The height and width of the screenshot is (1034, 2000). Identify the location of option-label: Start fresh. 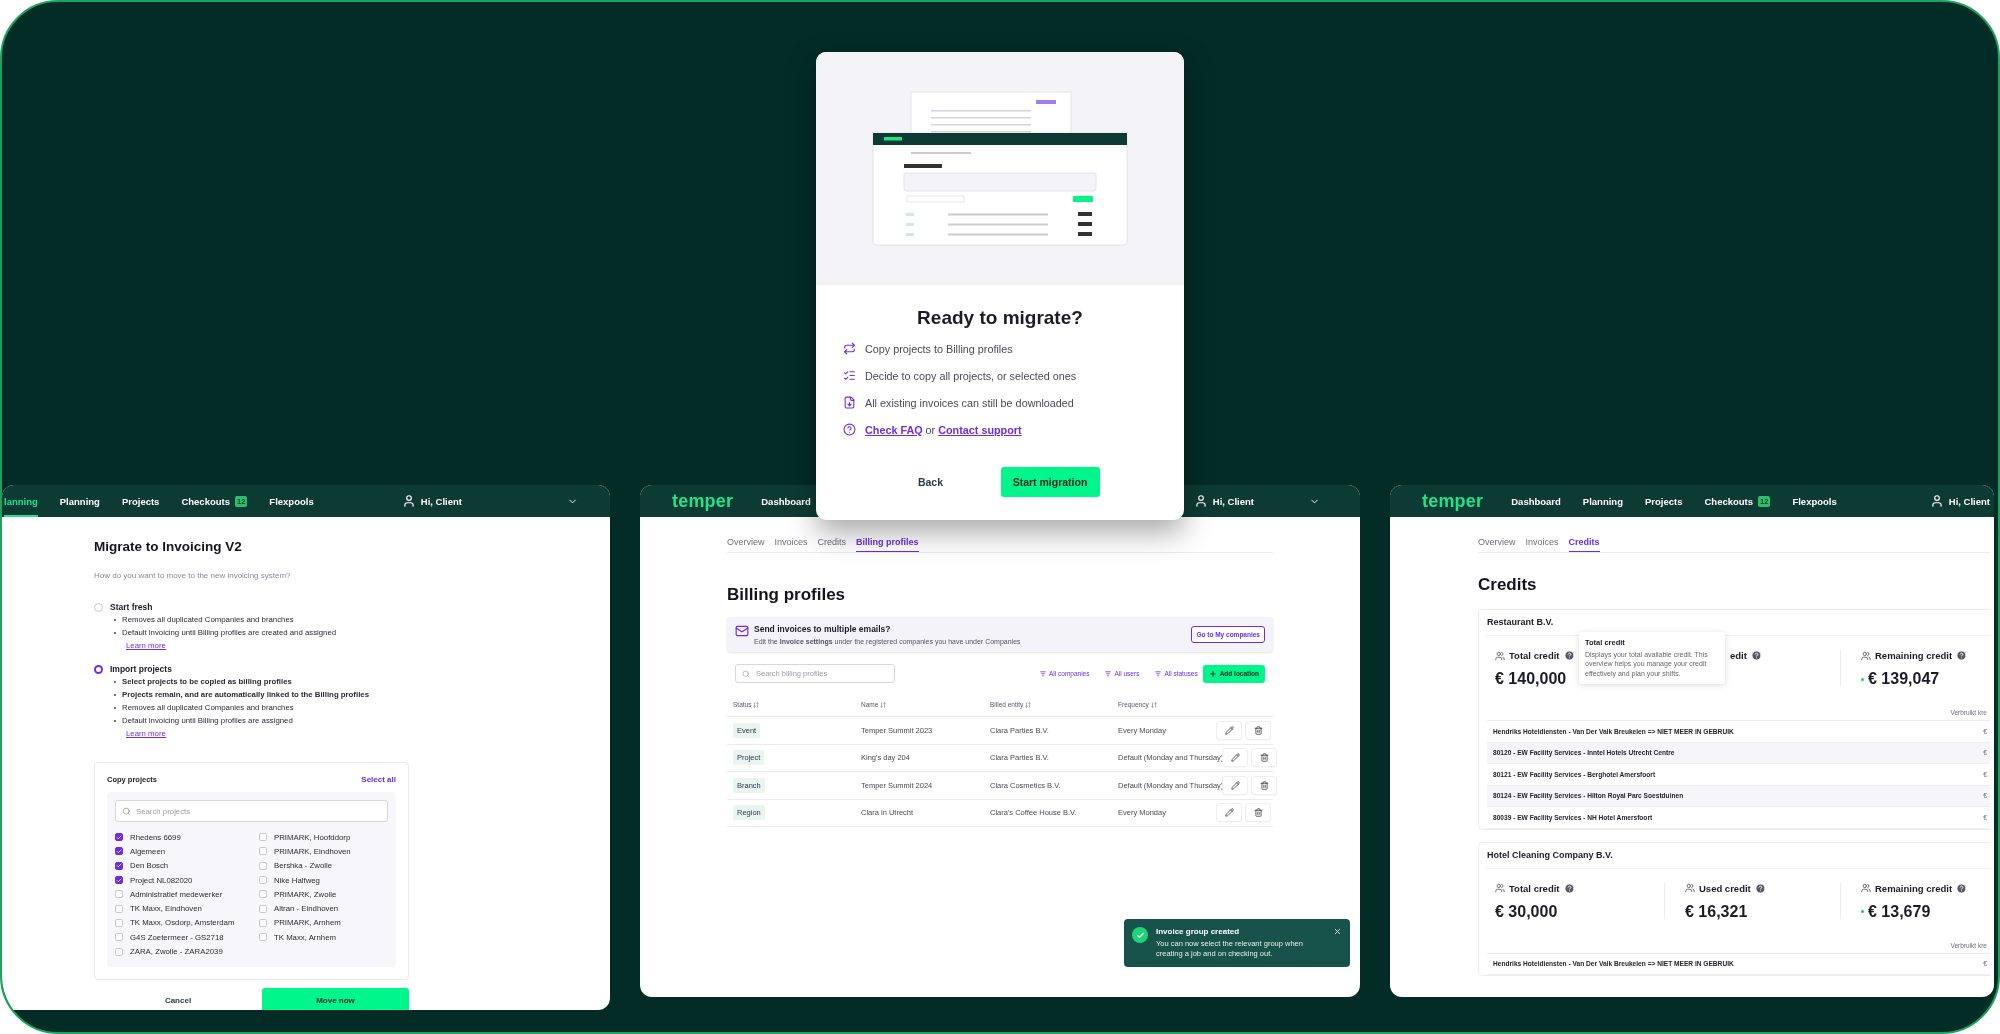
(131, 607).